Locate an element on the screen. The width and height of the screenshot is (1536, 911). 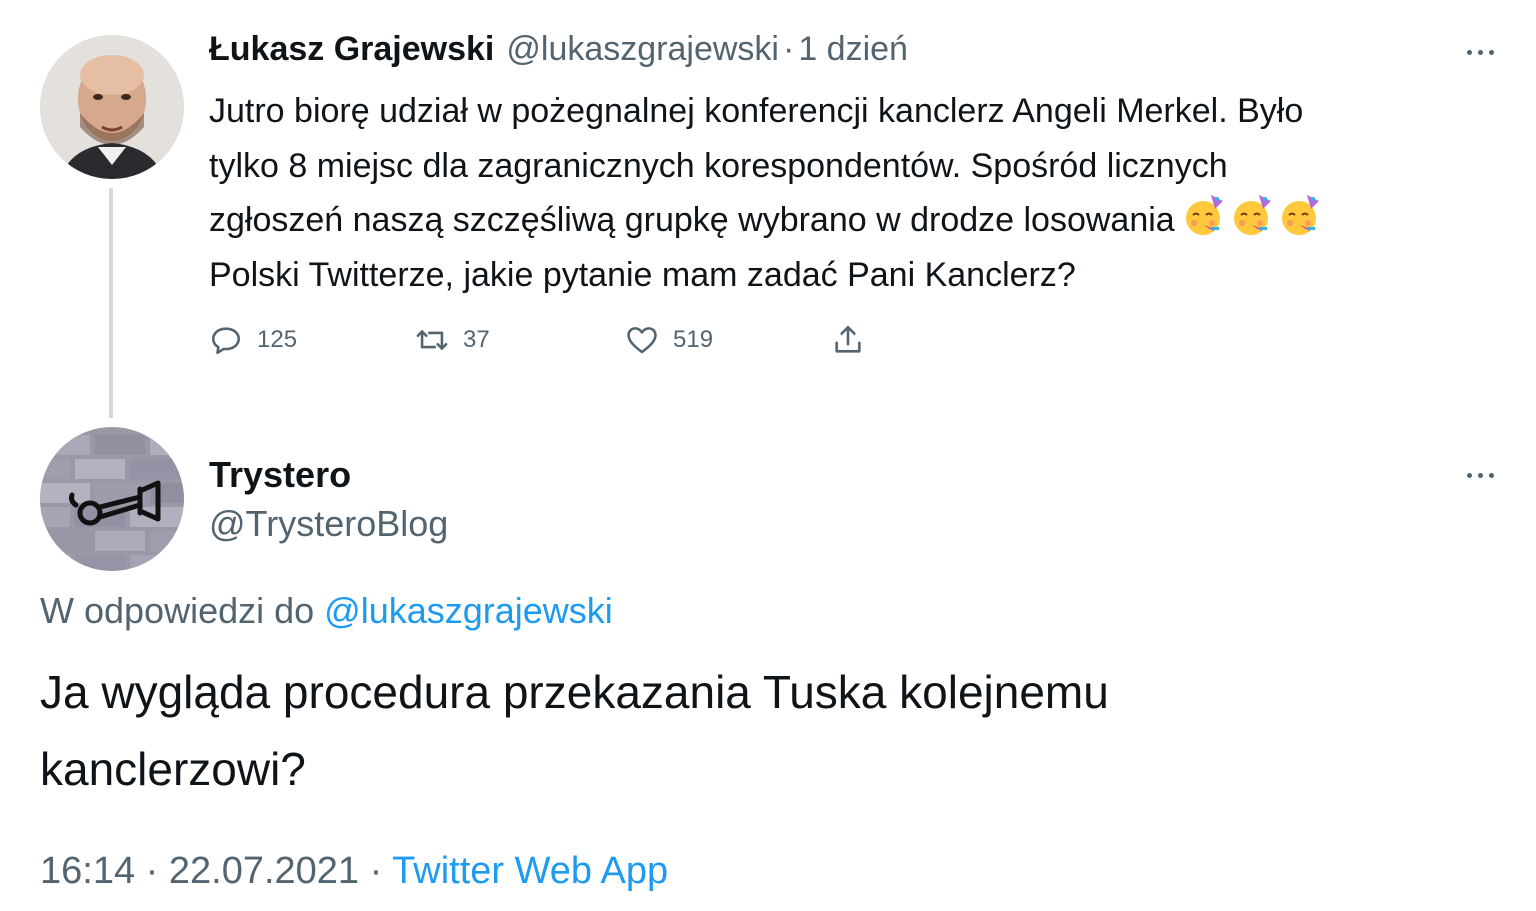
more-options-button is located at coordinates (1480, 52).